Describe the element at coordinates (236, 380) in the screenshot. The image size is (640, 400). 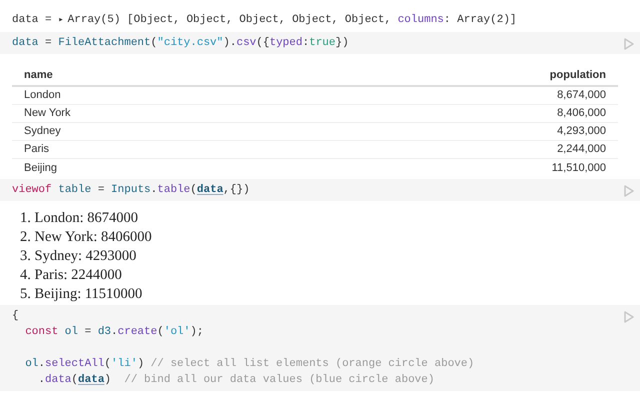
I see `code-line: .data(data) // bind all our data values (blue circle above)` at that location.